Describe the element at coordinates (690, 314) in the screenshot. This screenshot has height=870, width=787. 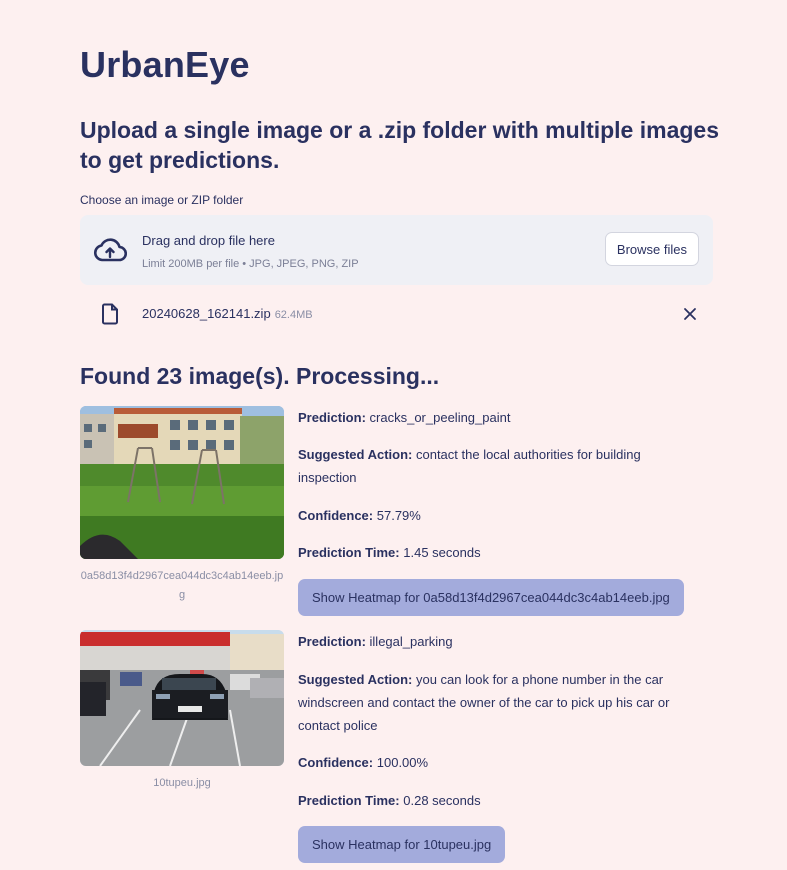
I see `close-icon` at that location.